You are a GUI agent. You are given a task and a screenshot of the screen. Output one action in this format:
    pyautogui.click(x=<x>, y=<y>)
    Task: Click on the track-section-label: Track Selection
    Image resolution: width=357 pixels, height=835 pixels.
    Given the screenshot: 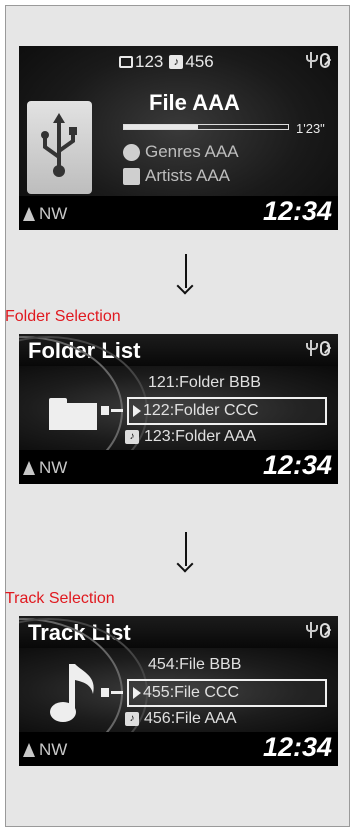 What is the action you would take?
    pyautogui.click(x=60, y=598)
    